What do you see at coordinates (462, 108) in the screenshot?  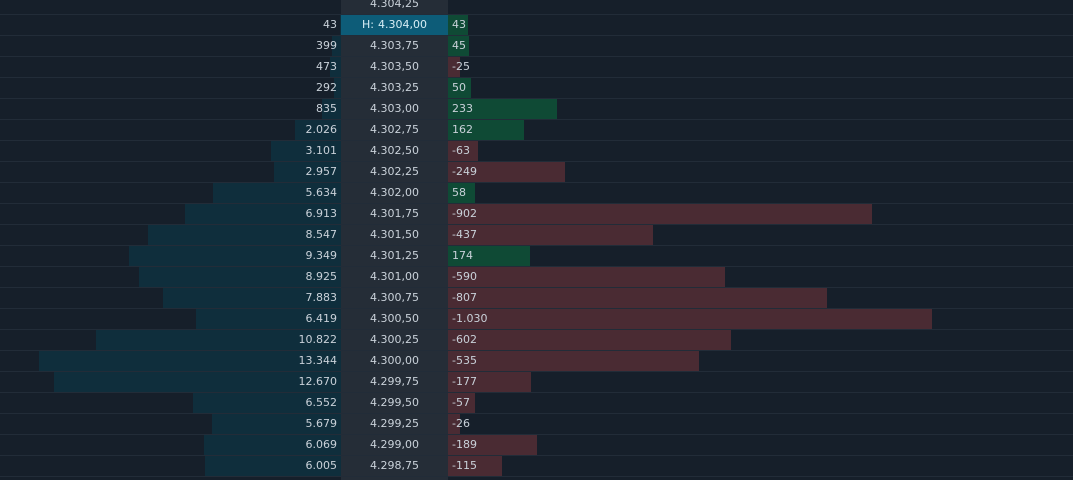 I see `delta-value: 233` at bounding box center [462, 108].